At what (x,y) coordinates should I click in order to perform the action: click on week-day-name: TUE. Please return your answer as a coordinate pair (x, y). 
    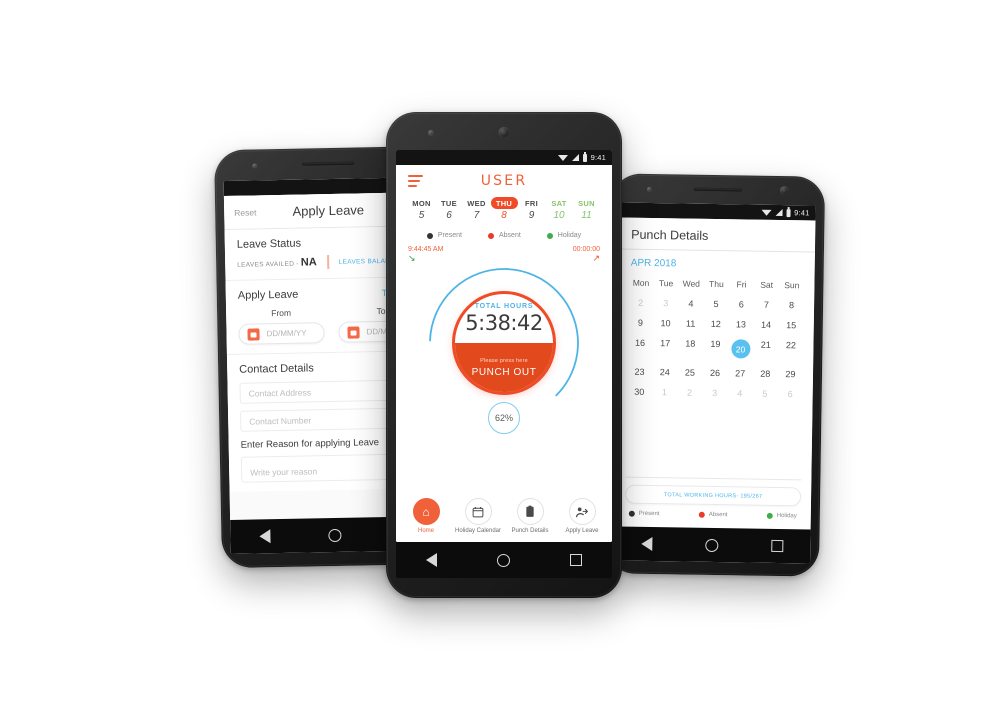
    Looking at the image, I should click on (449, 203).